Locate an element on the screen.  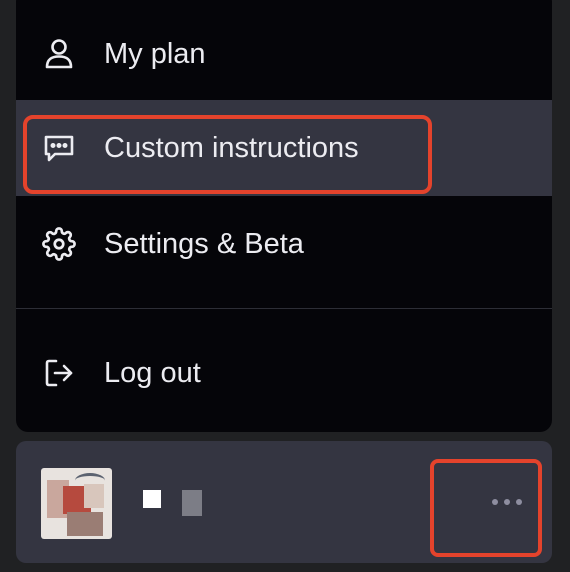
gear-icon is located at coordinates (59, 244).